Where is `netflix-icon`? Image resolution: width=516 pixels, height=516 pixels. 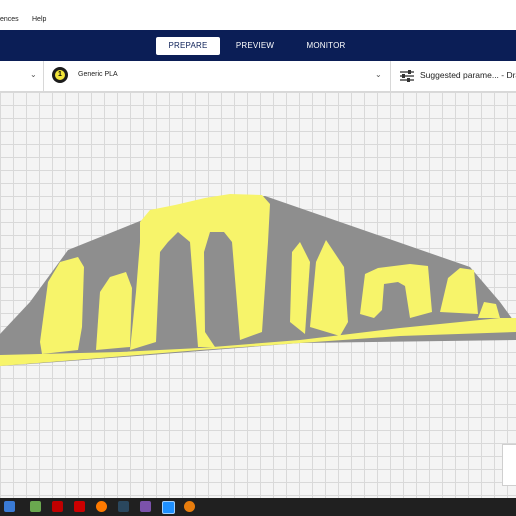
netflix-icon is located at coordinates (57, 506).